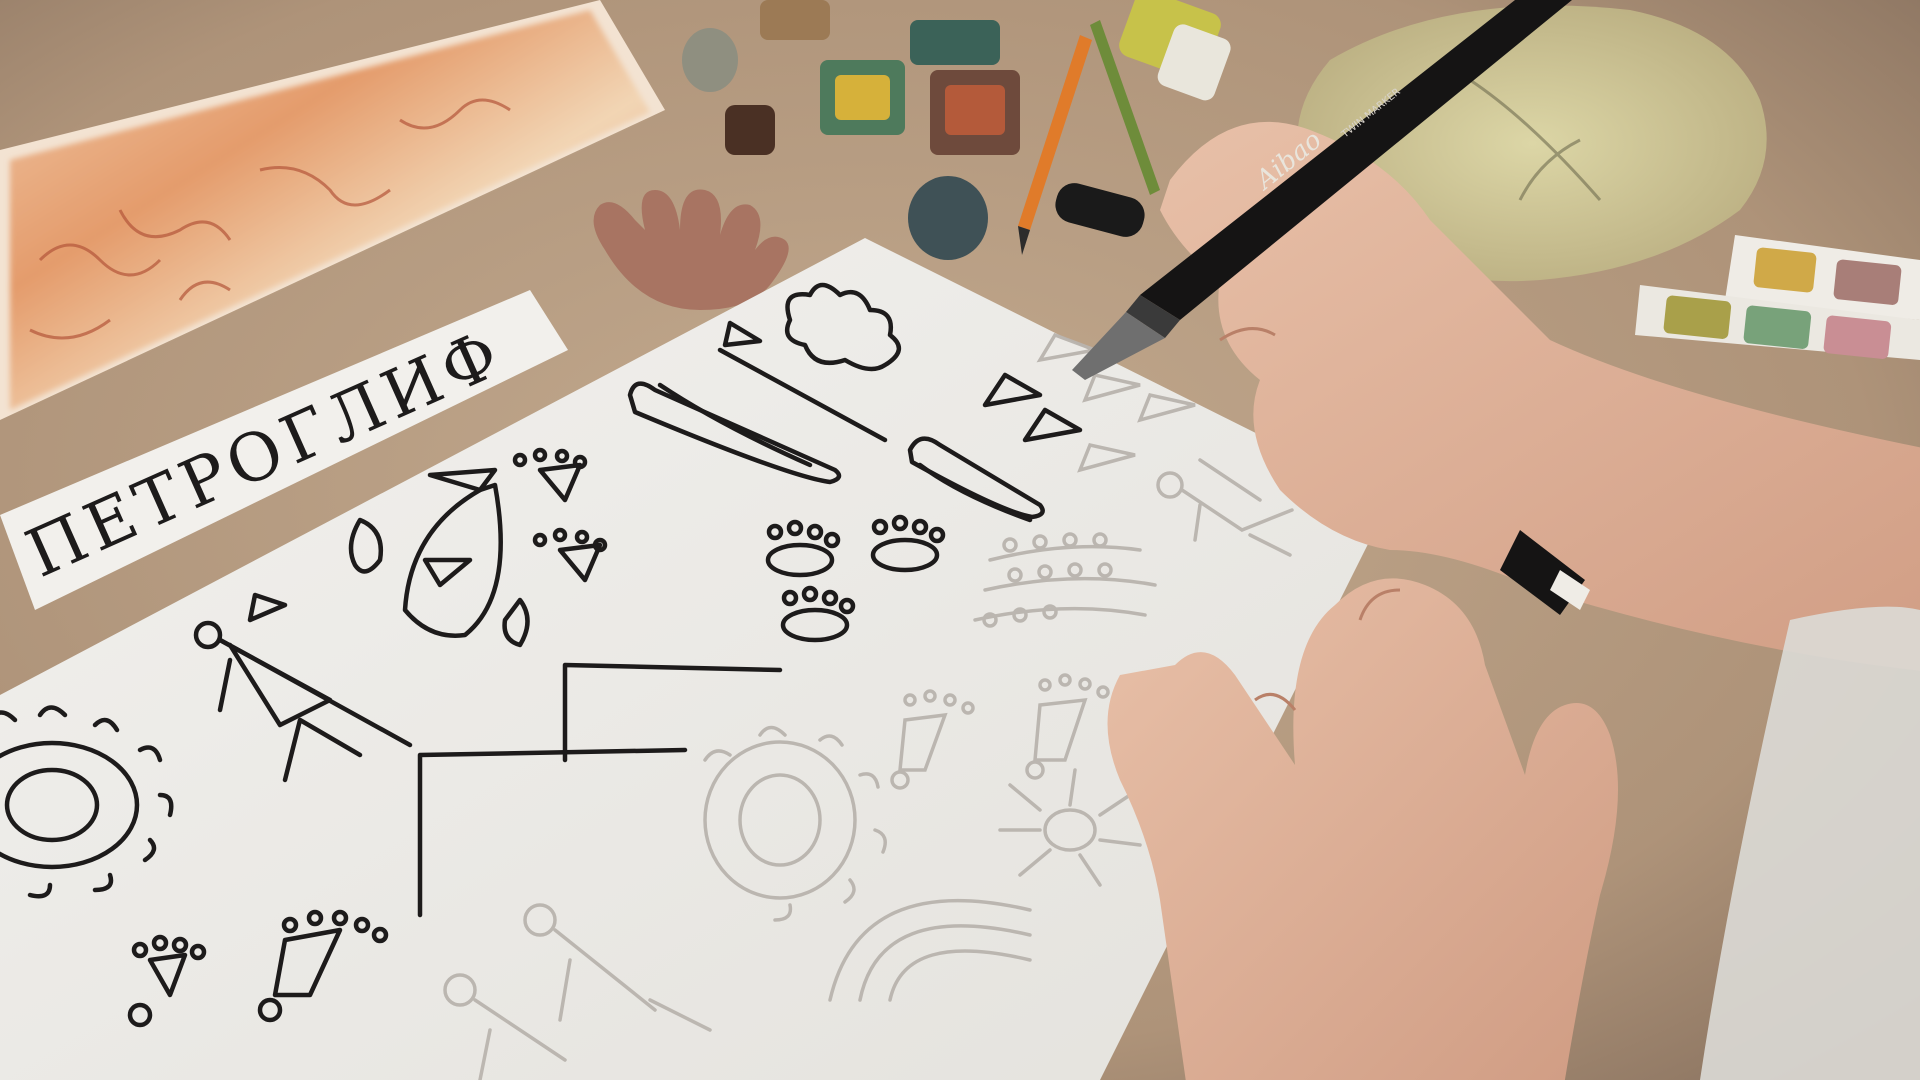  What do you see at coordinates (955, 42) in the screenshot?
I see `paint-tin-green` at bounding box center [955, 42].